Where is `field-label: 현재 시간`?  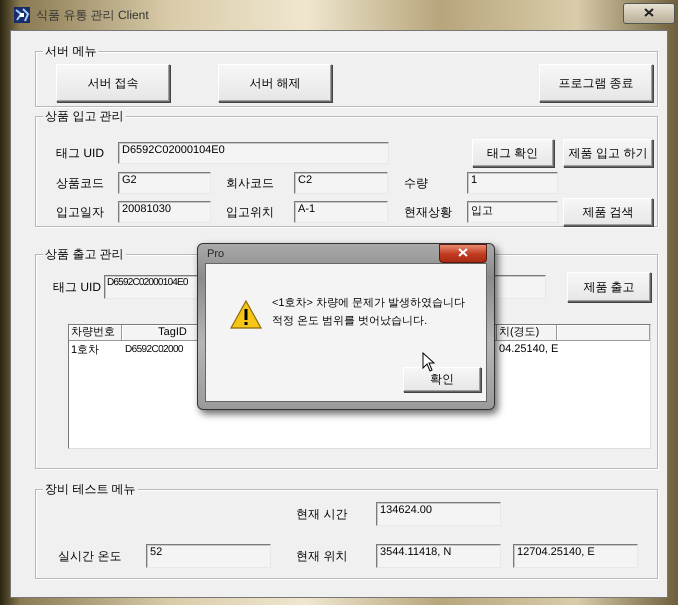
field-label: 현재 시간 is located at coordinates (322, 514).